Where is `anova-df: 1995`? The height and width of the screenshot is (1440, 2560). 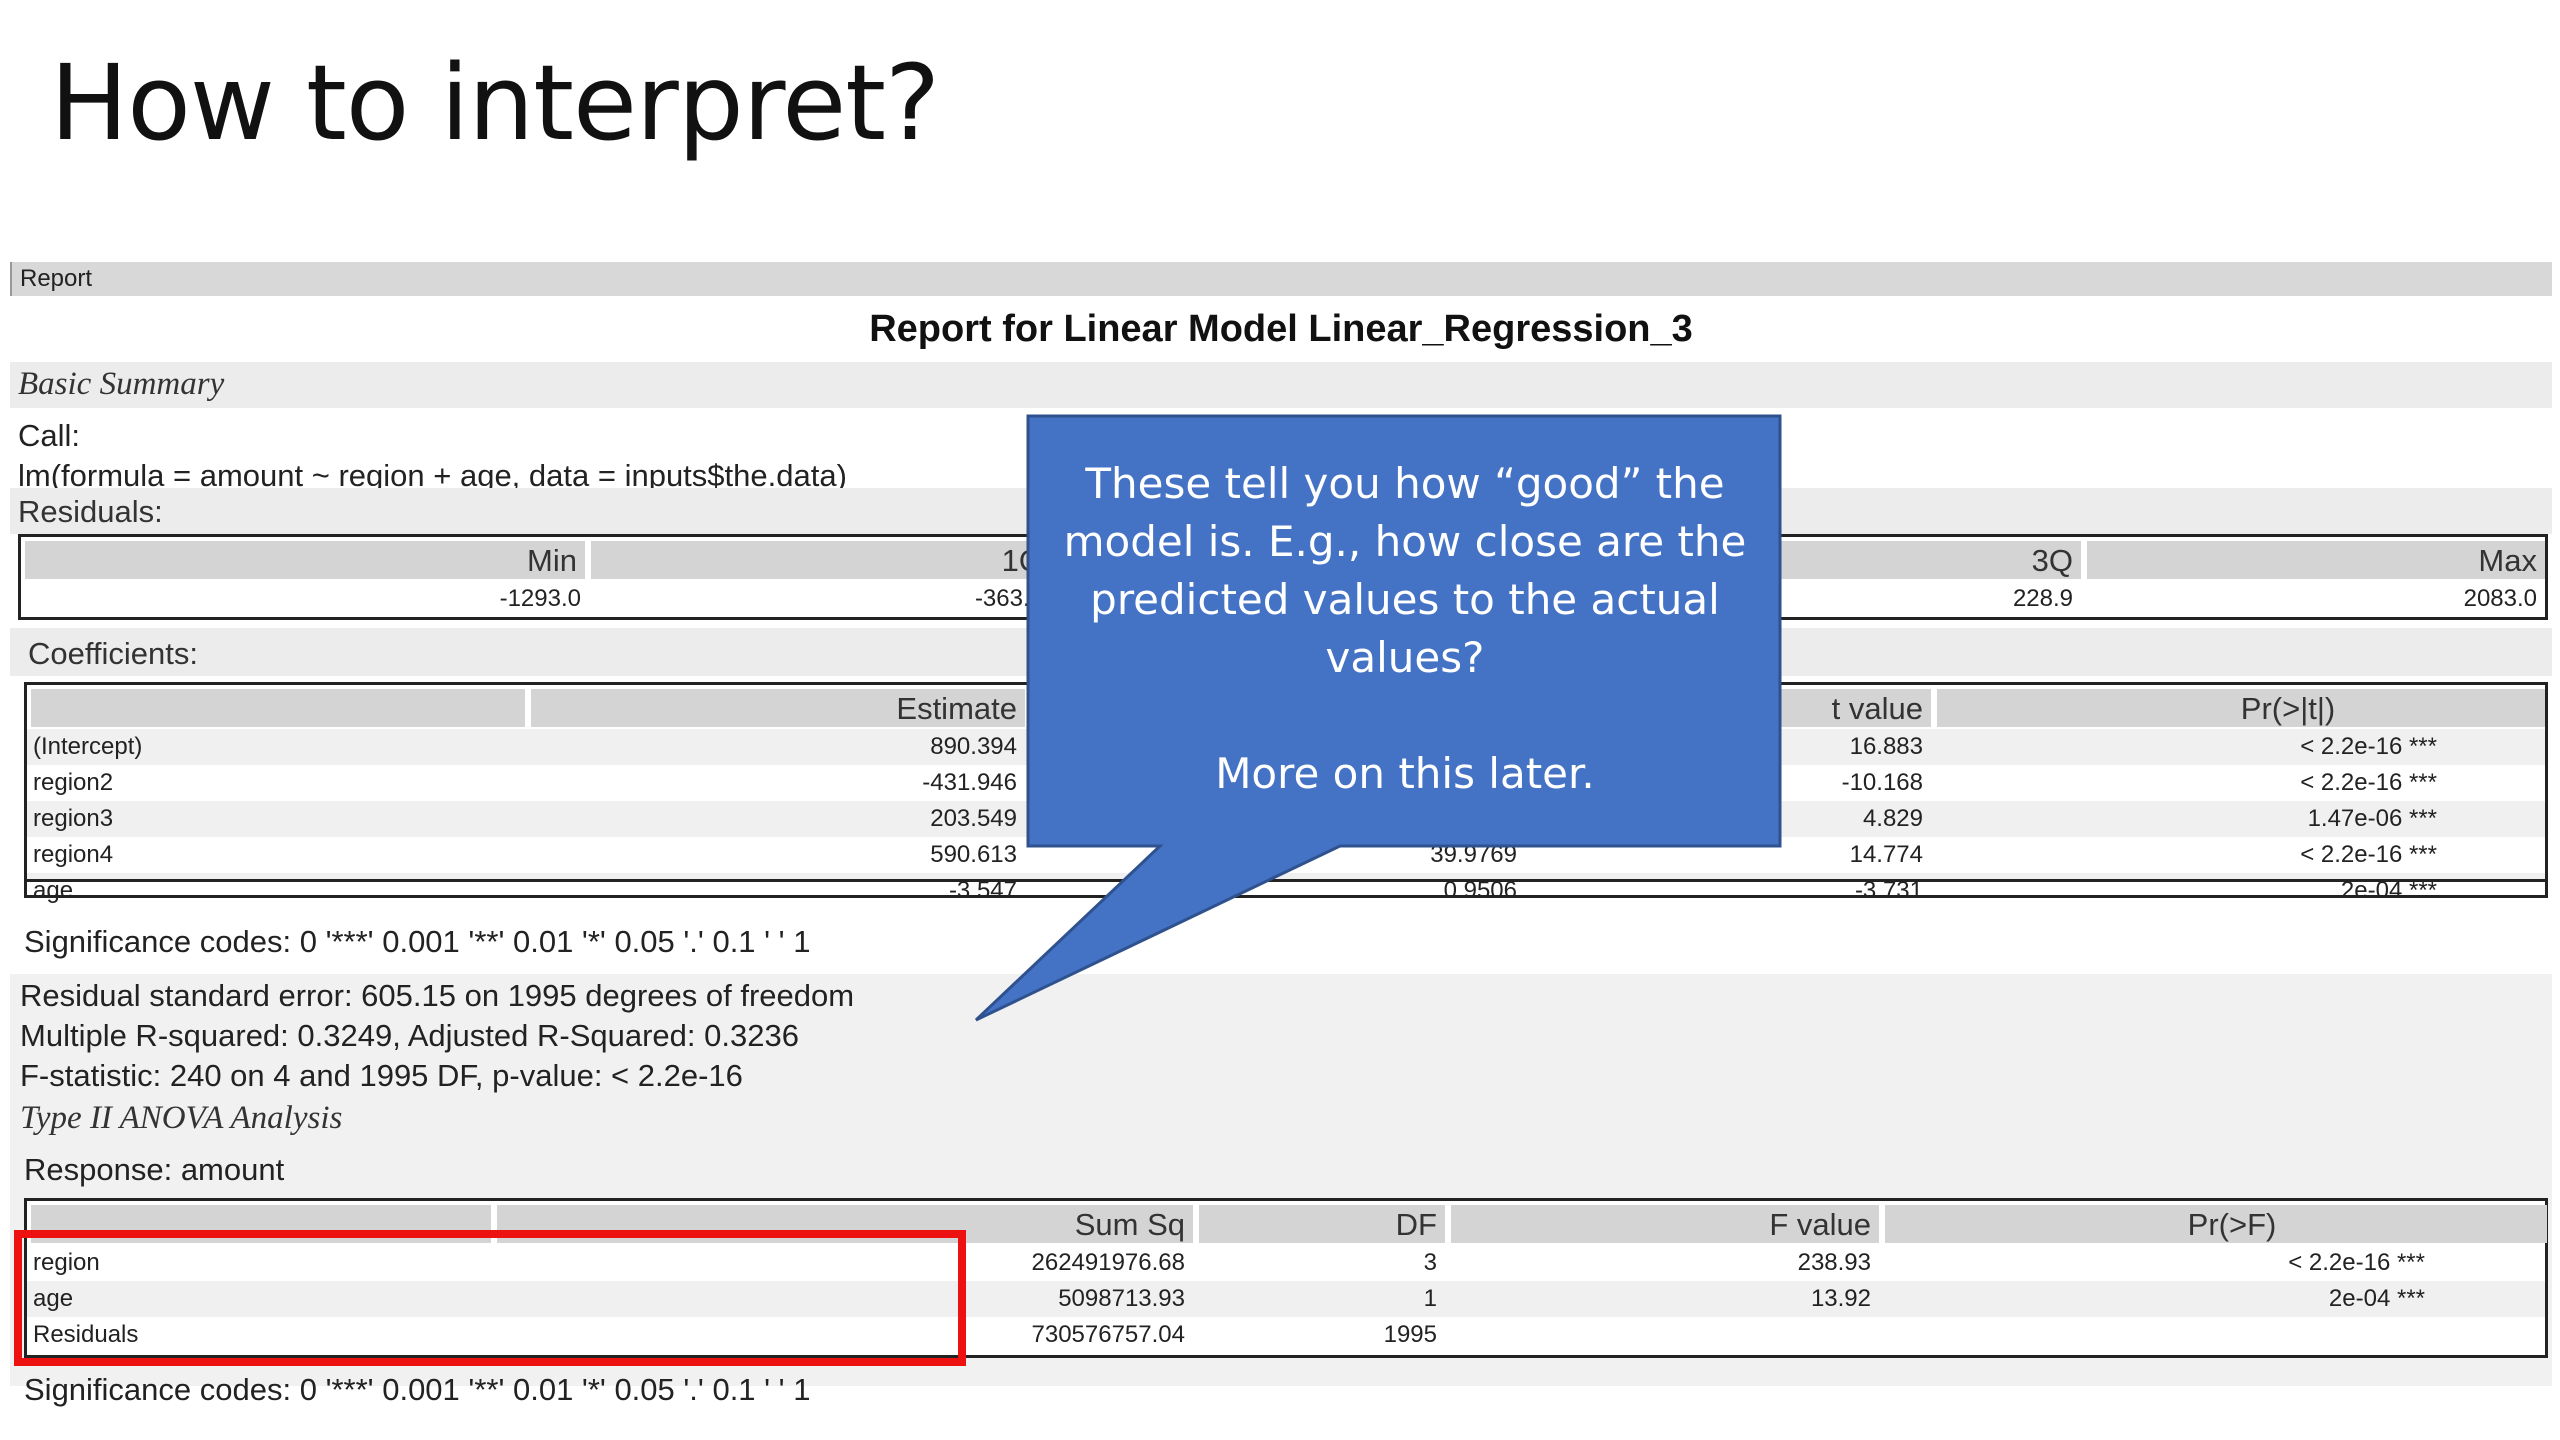
anova-df: 1995 is located at coordinates (1410, 1334).